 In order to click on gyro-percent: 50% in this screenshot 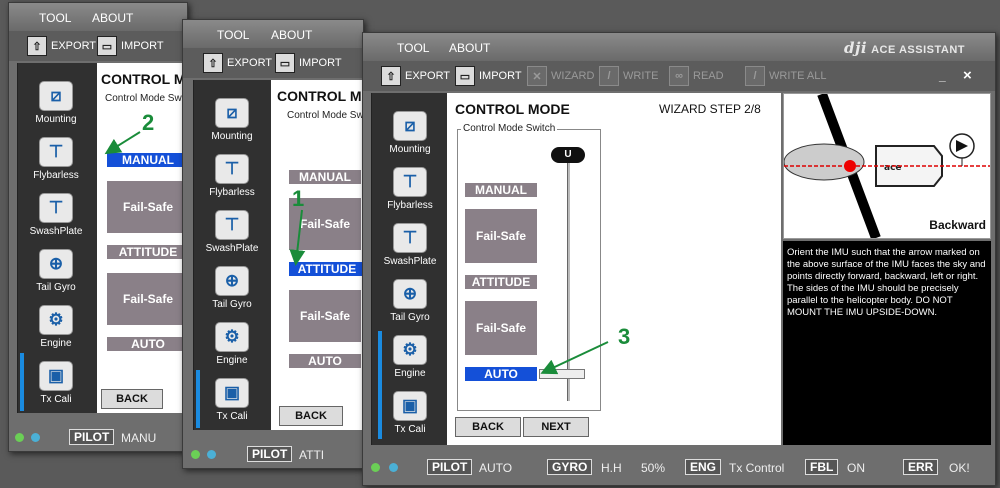, I will do `click(653, 468)`.